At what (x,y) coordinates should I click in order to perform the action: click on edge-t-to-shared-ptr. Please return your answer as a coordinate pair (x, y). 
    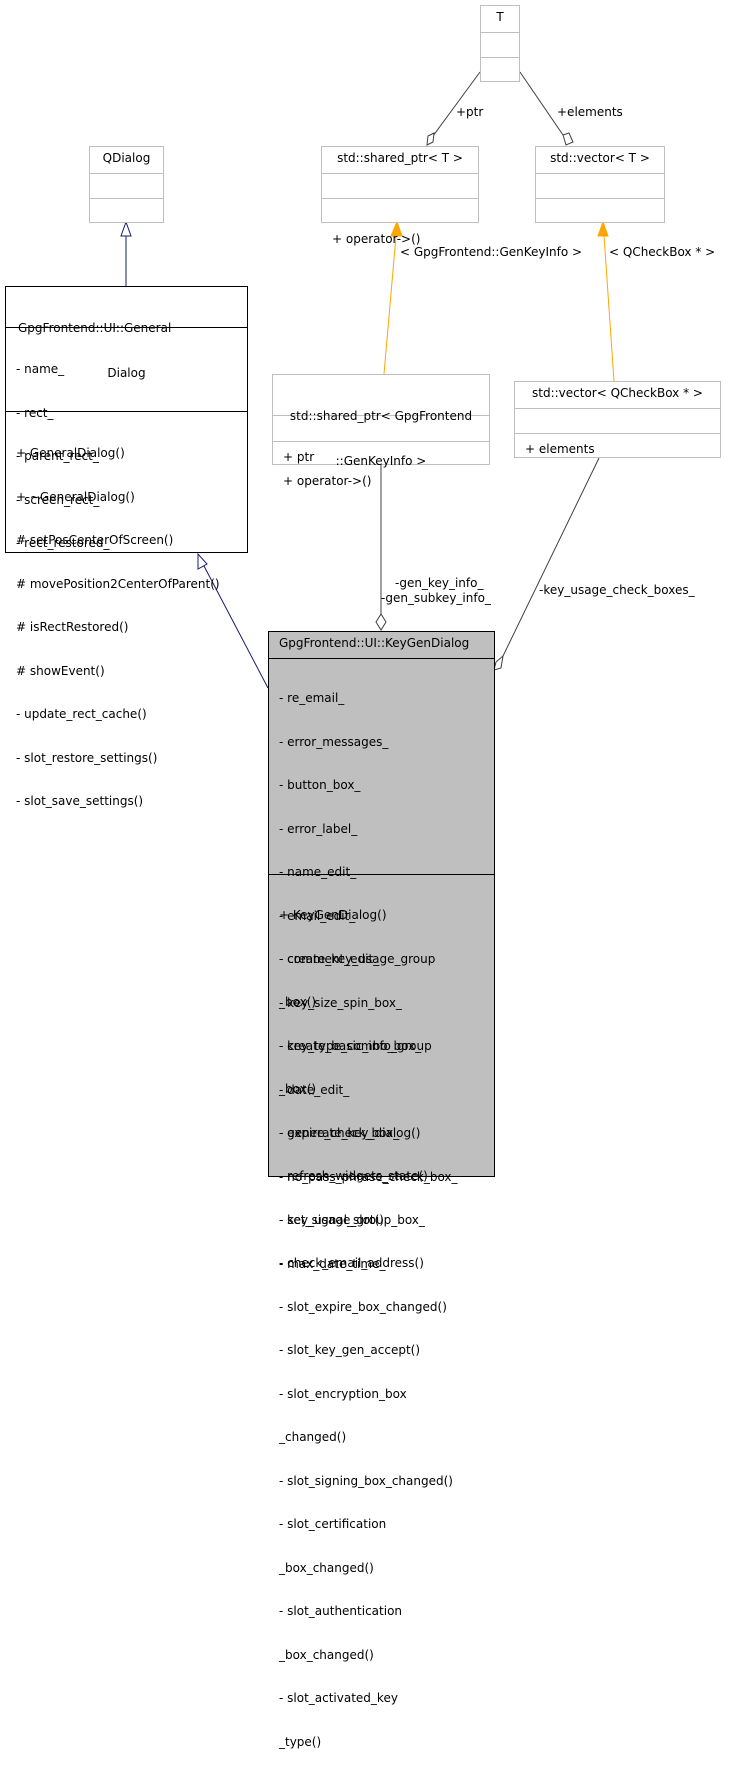
    Looking at the image, I should click on (456, 104).